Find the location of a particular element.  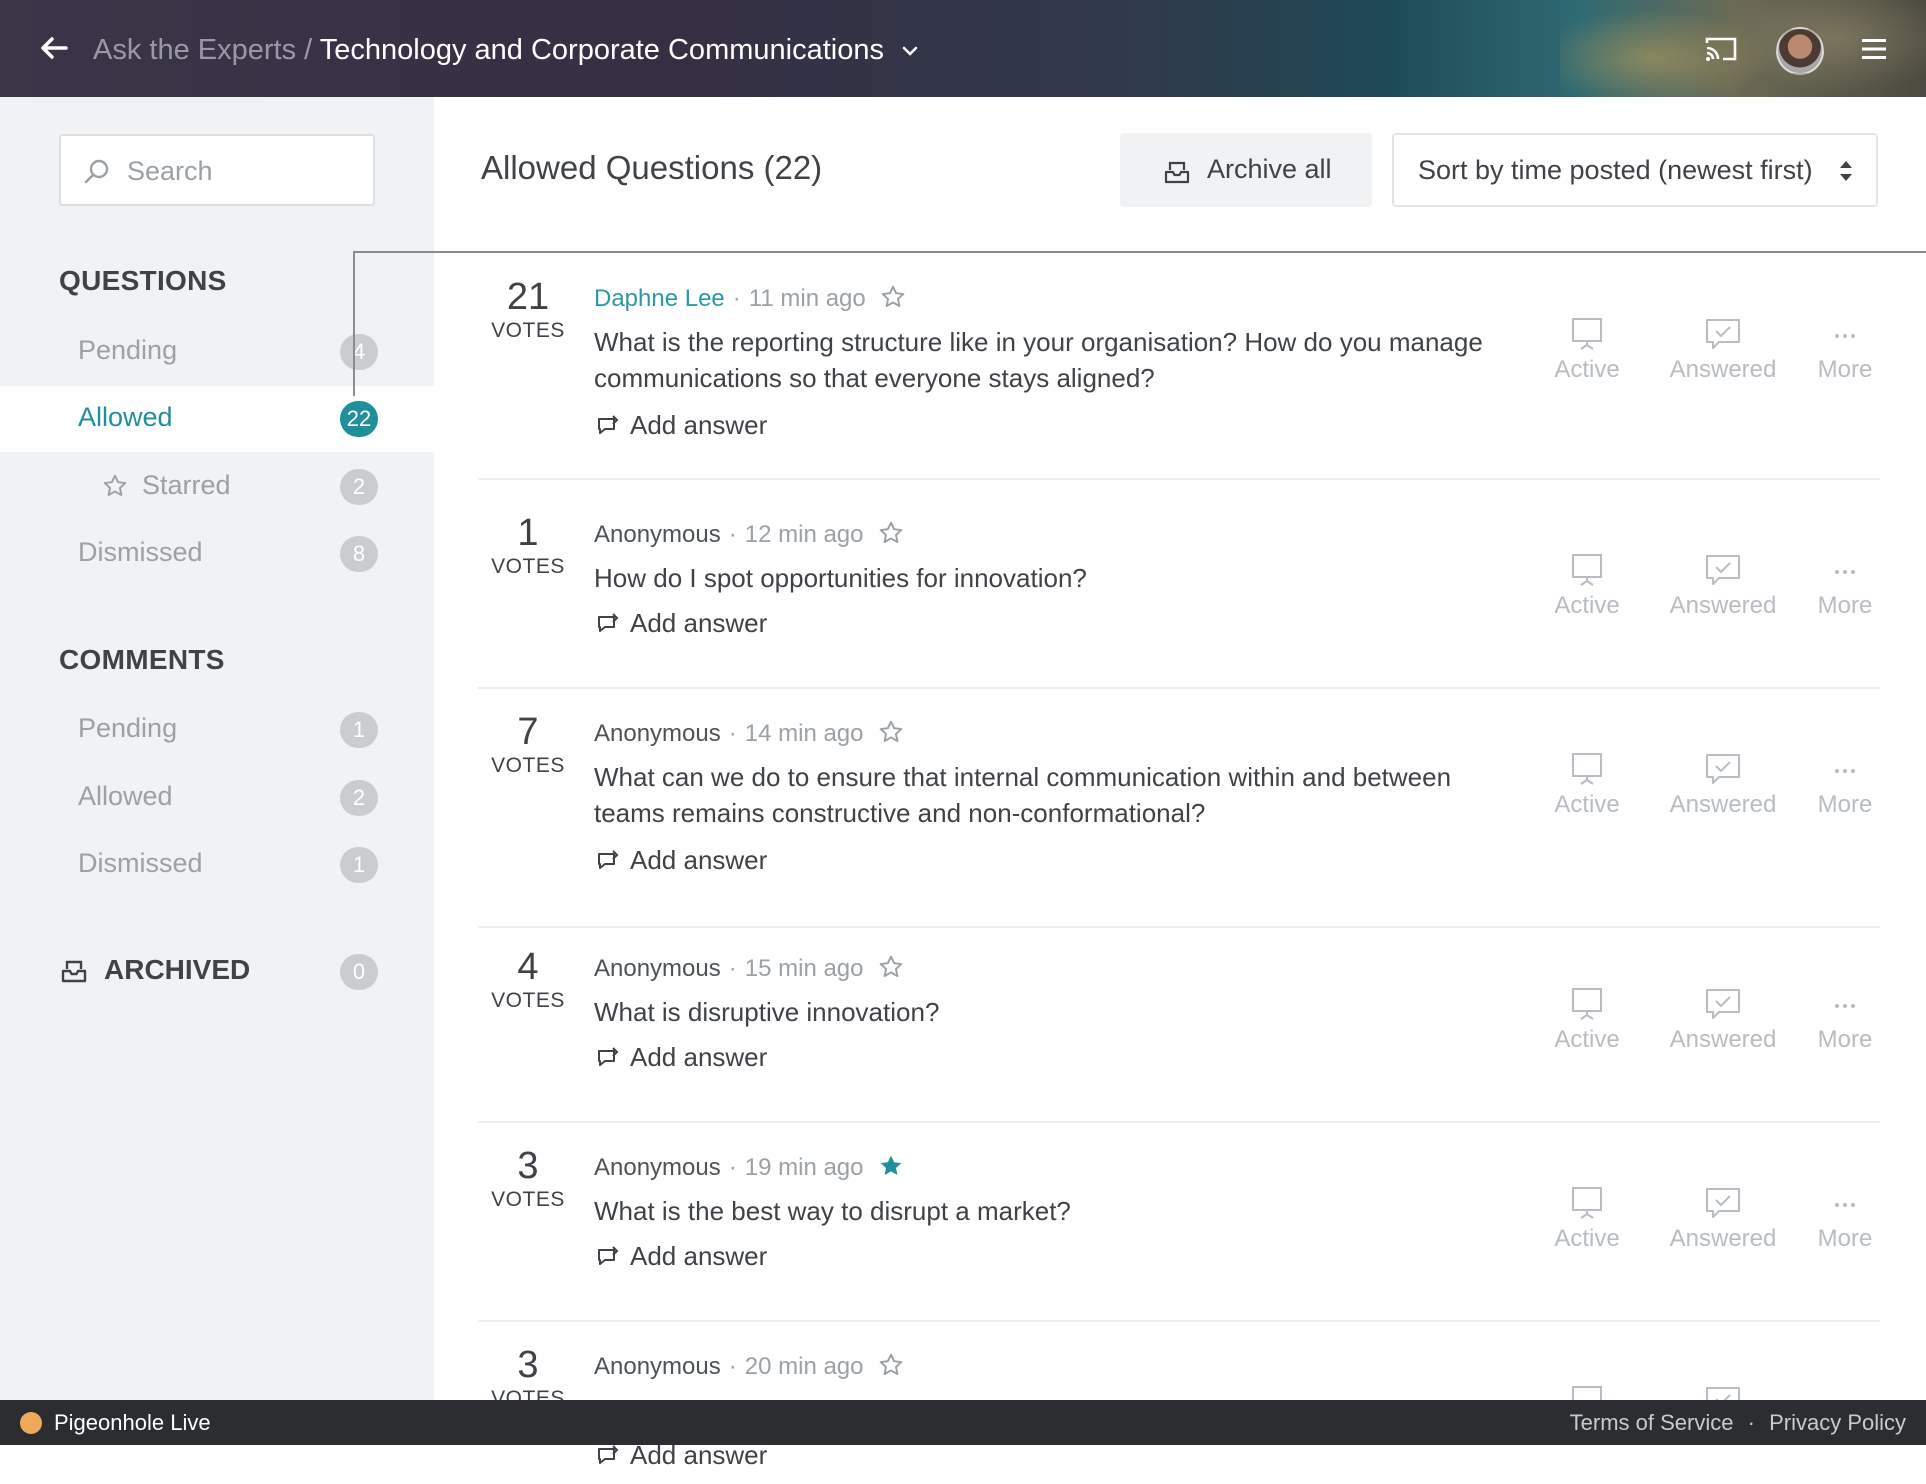

vote-count: 21 is located at coordinates (528, 297).